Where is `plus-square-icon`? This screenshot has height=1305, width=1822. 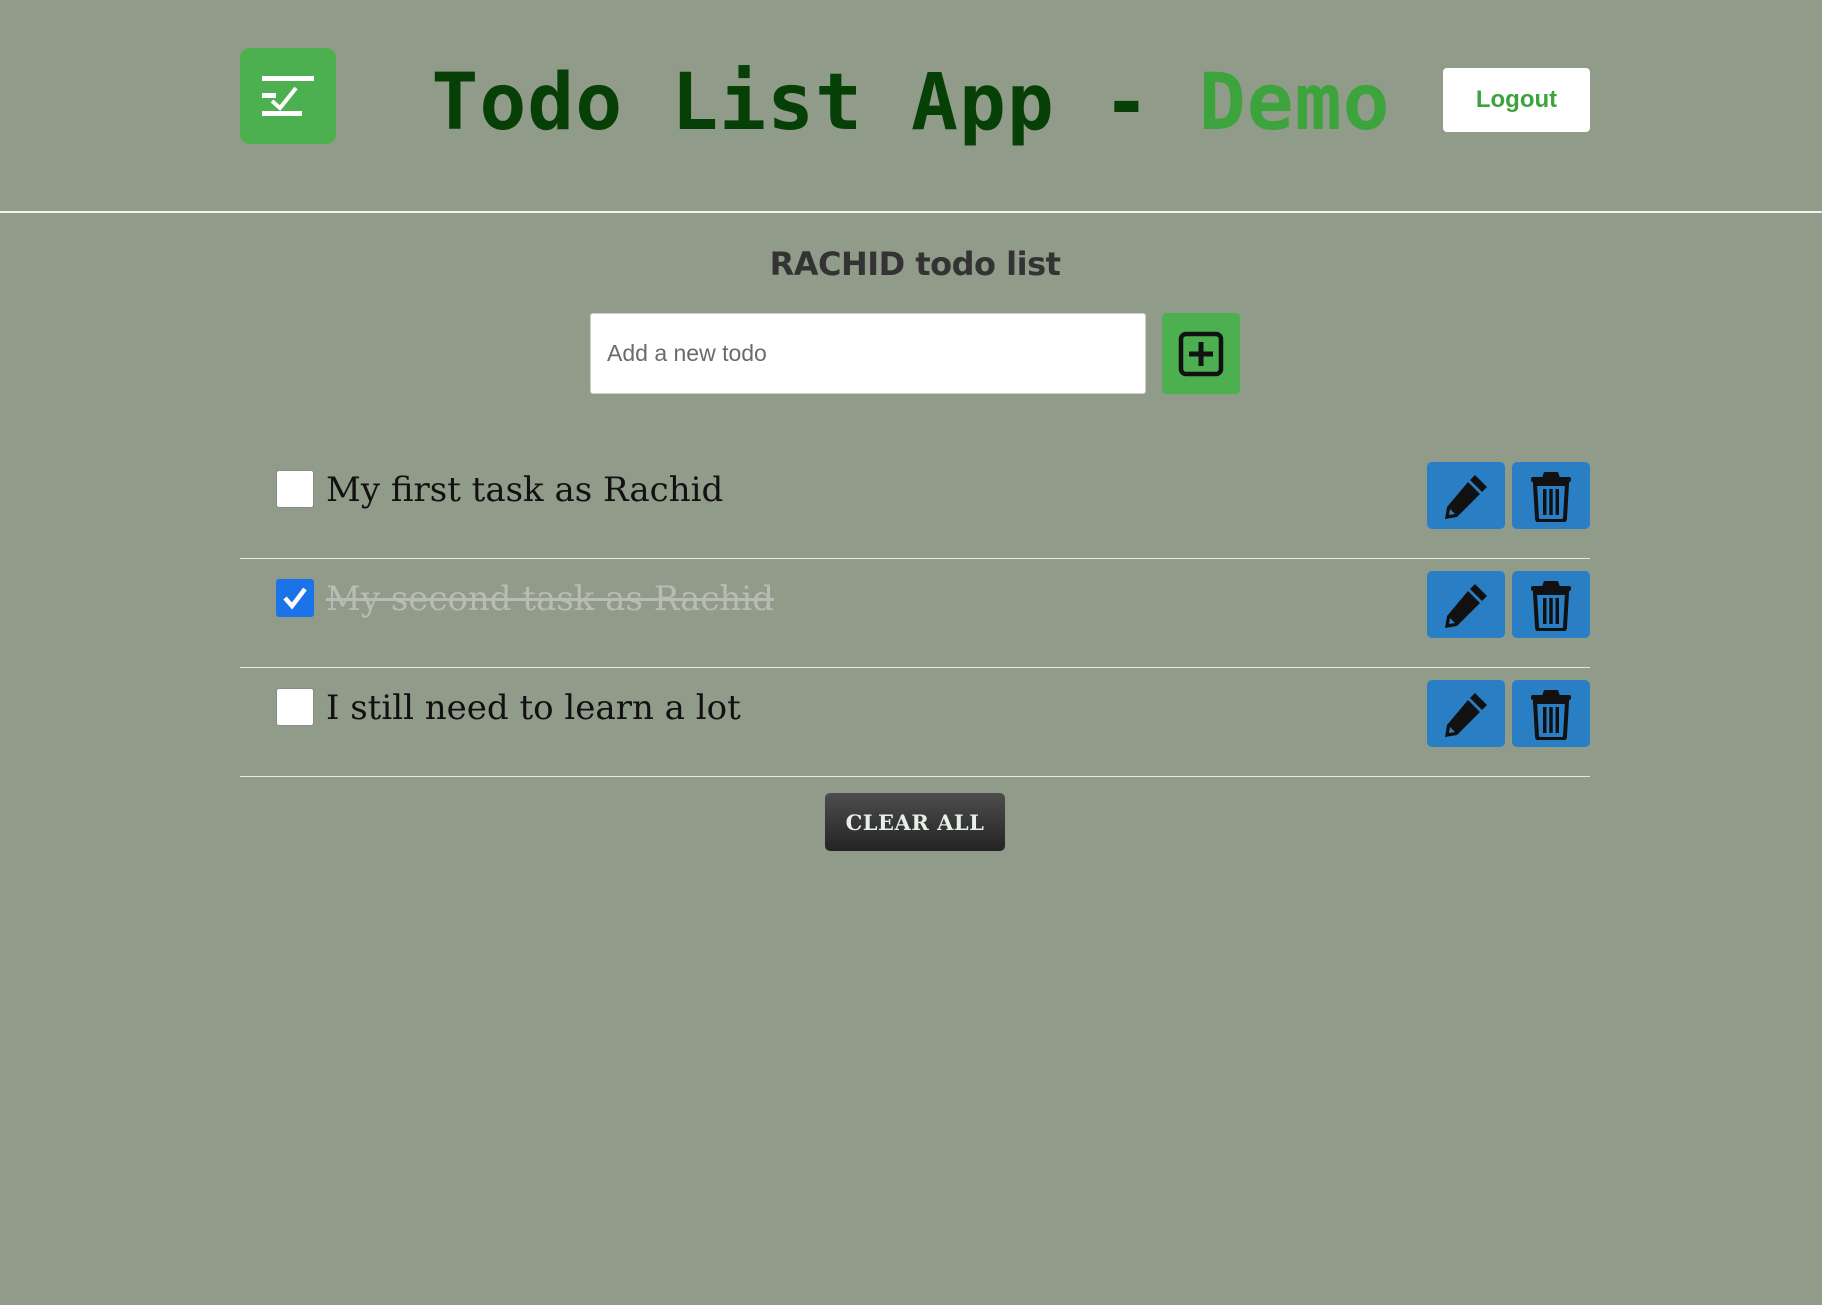 plus-square-icon is located at coordinates (1201, 353).